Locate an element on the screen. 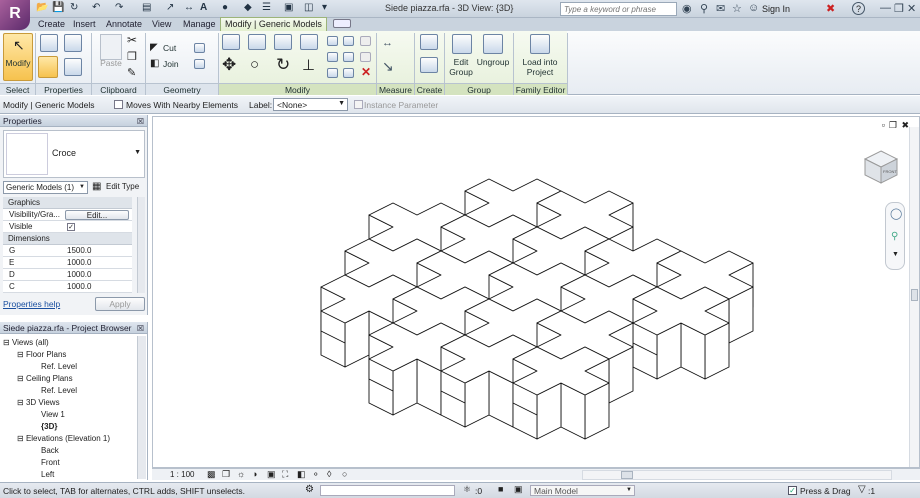  design-option-dropdown: Main Model ▼ is located at coordinates (582, 490).